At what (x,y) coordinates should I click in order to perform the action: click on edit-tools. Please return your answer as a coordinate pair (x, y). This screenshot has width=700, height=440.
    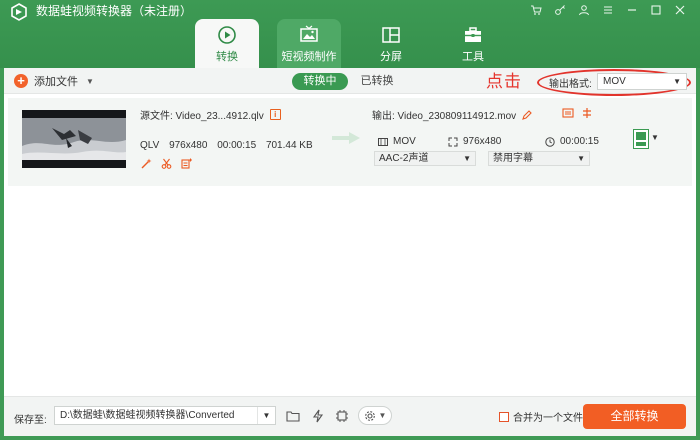
    Looking at the image, I should click on (166, 163).